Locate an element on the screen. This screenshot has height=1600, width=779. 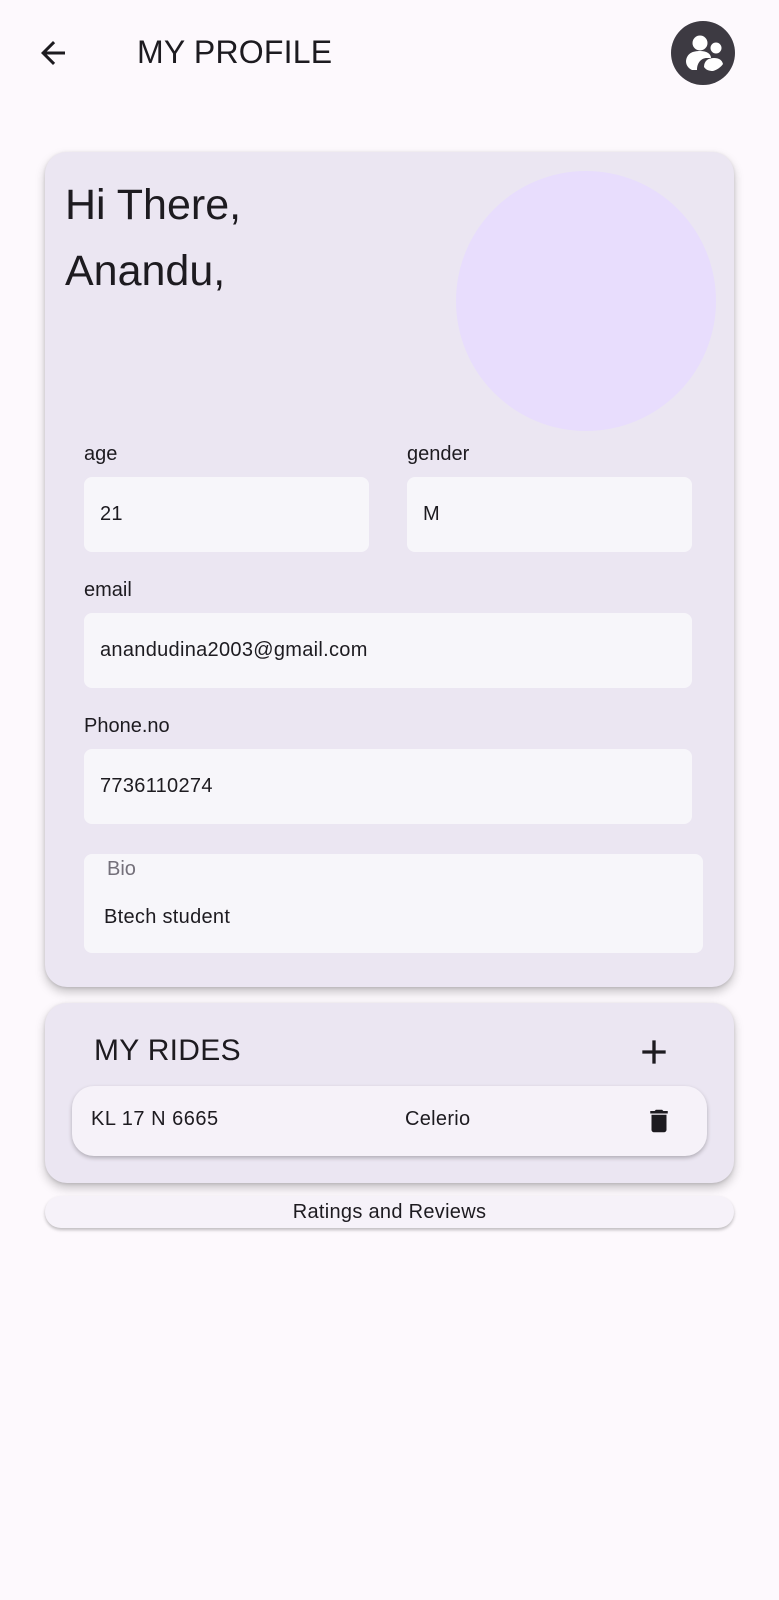
phone-label: Phone.no is located at coordinates (127, 726).